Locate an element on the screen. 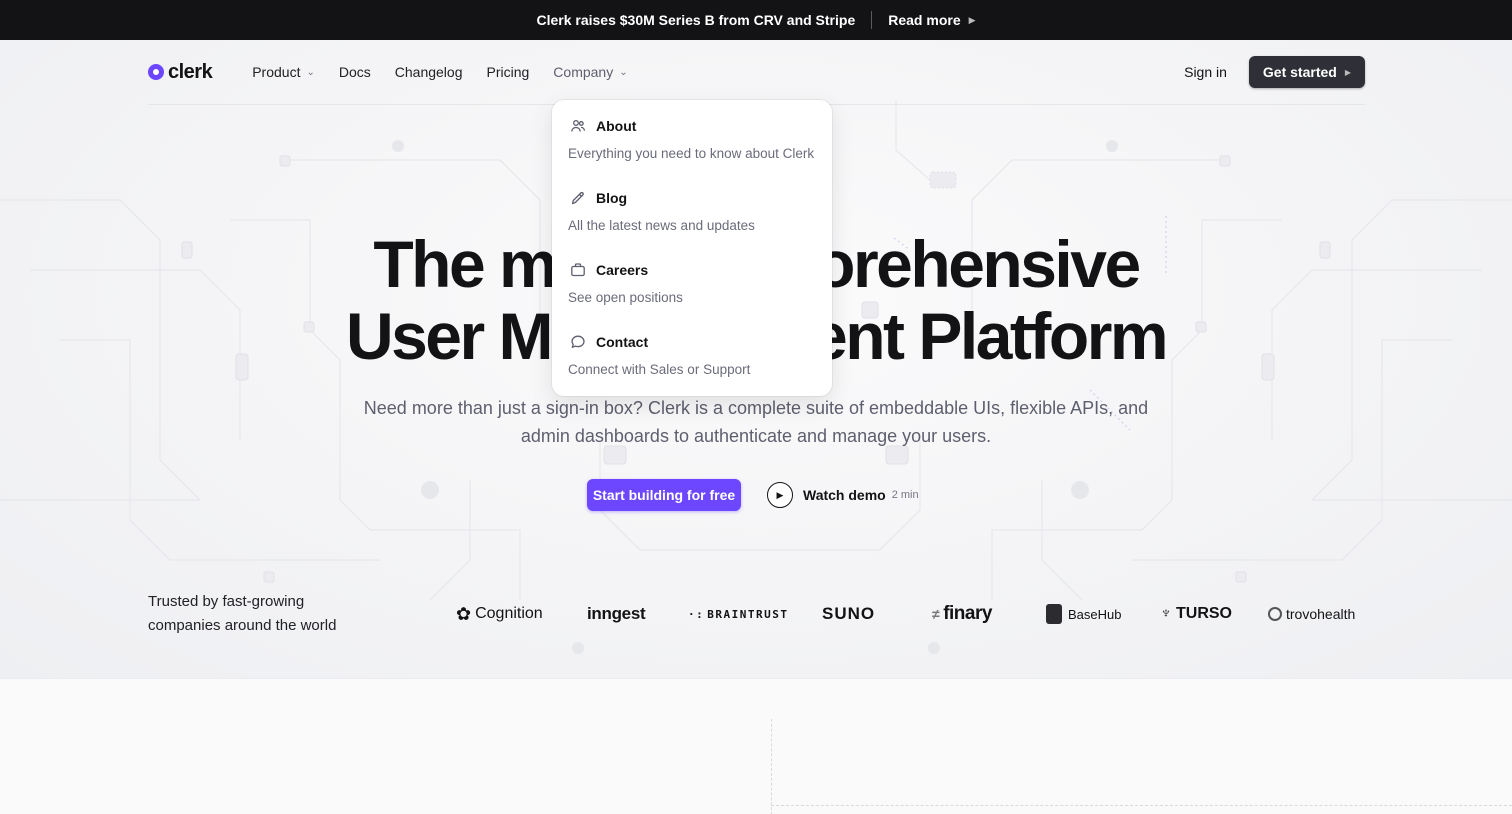 This screenshot has width=1512, height=814. menu-item-about-description: Everything you need to know about Clerk is located at coordinates (691, 153).